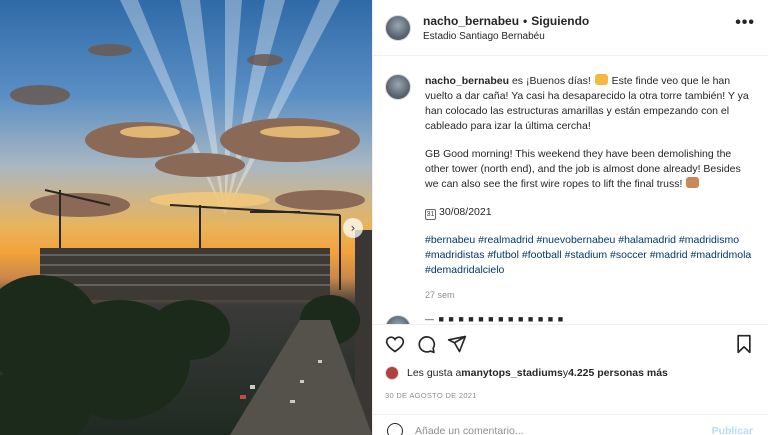 This screenshot has height=435, width=768. What do you see at coordinates (398, 87) in the screenshot?
I see `caption-avatar` at bounding box center [398, 87].